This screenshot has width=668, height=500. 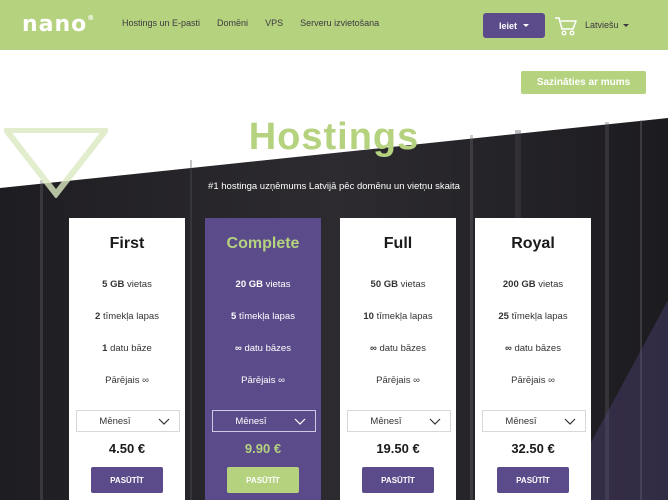 What do you see at coordinates (127, 284) in the screenshot?
I see `plan-storage: 5 GB vietas` at bounding box center [127, 284].